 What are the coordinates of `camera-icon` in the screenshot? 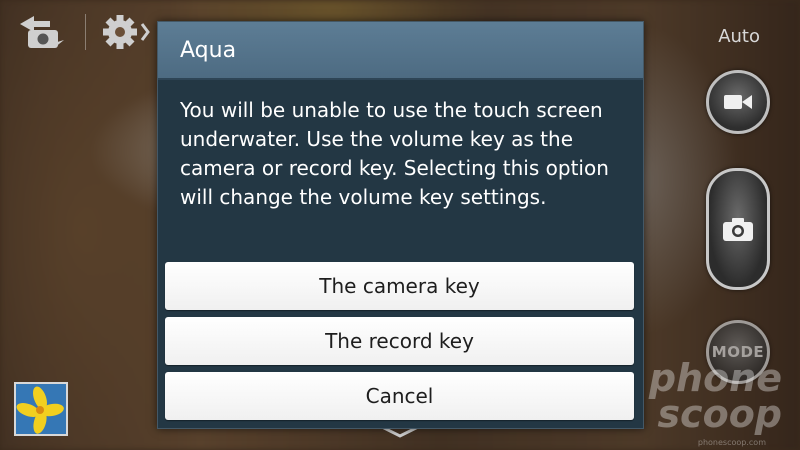 It's located at (738, 229).